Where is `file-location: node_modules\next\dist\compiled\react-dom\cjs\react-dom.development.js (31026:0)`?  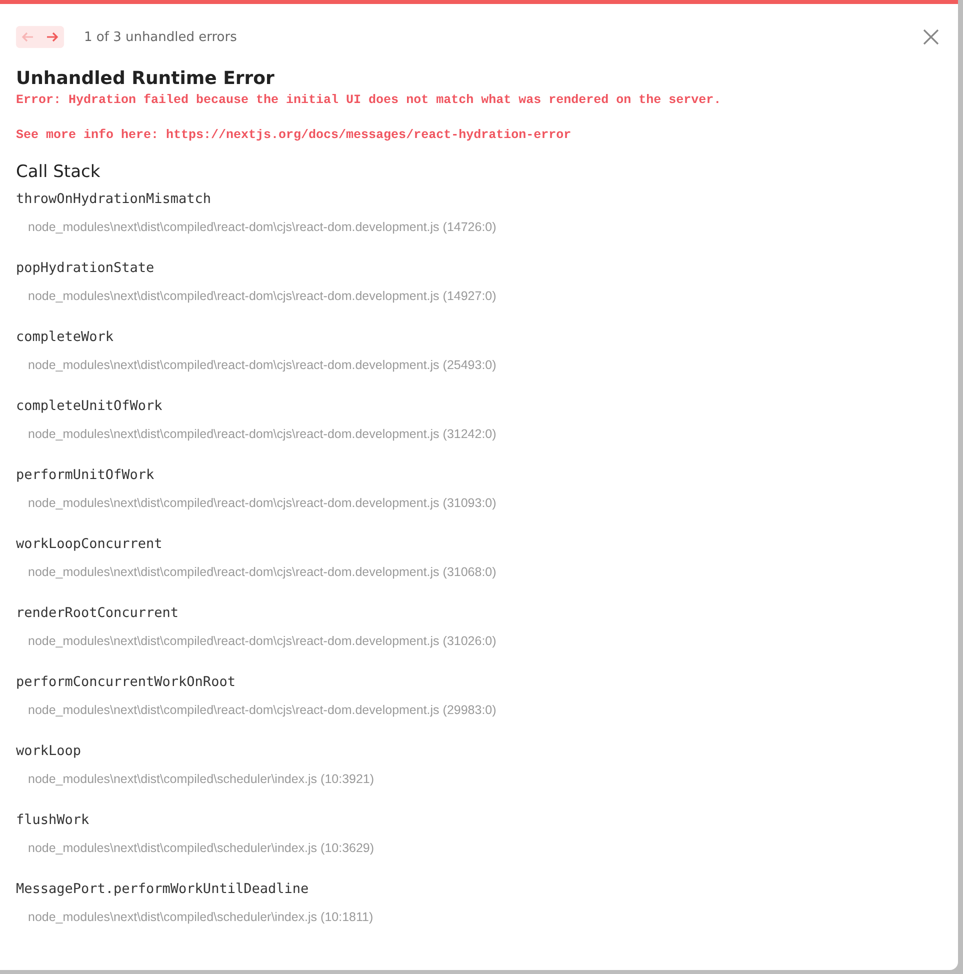
file-location: node_modules\next\dist\compiled\react-dom\cjs\react-dom.development.js (31026:0) is located at coordinates (263, 641).